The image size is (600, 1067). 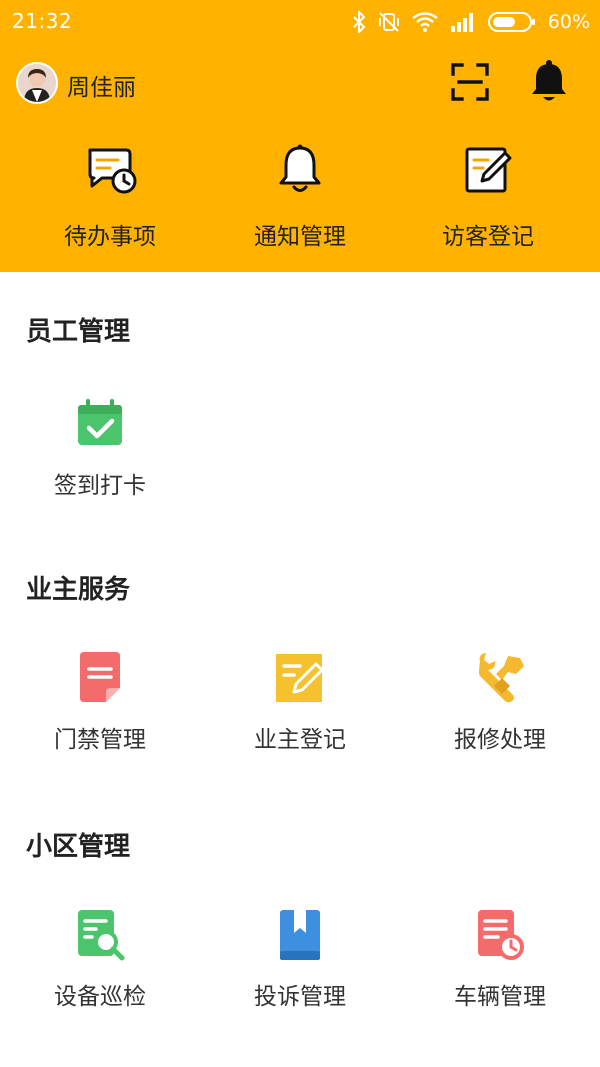 What do you see at coordinates (100, 967) in the screenshot?
I see `tile-equipment-inspection: 设备巡检` at bounding box center [100, 967].